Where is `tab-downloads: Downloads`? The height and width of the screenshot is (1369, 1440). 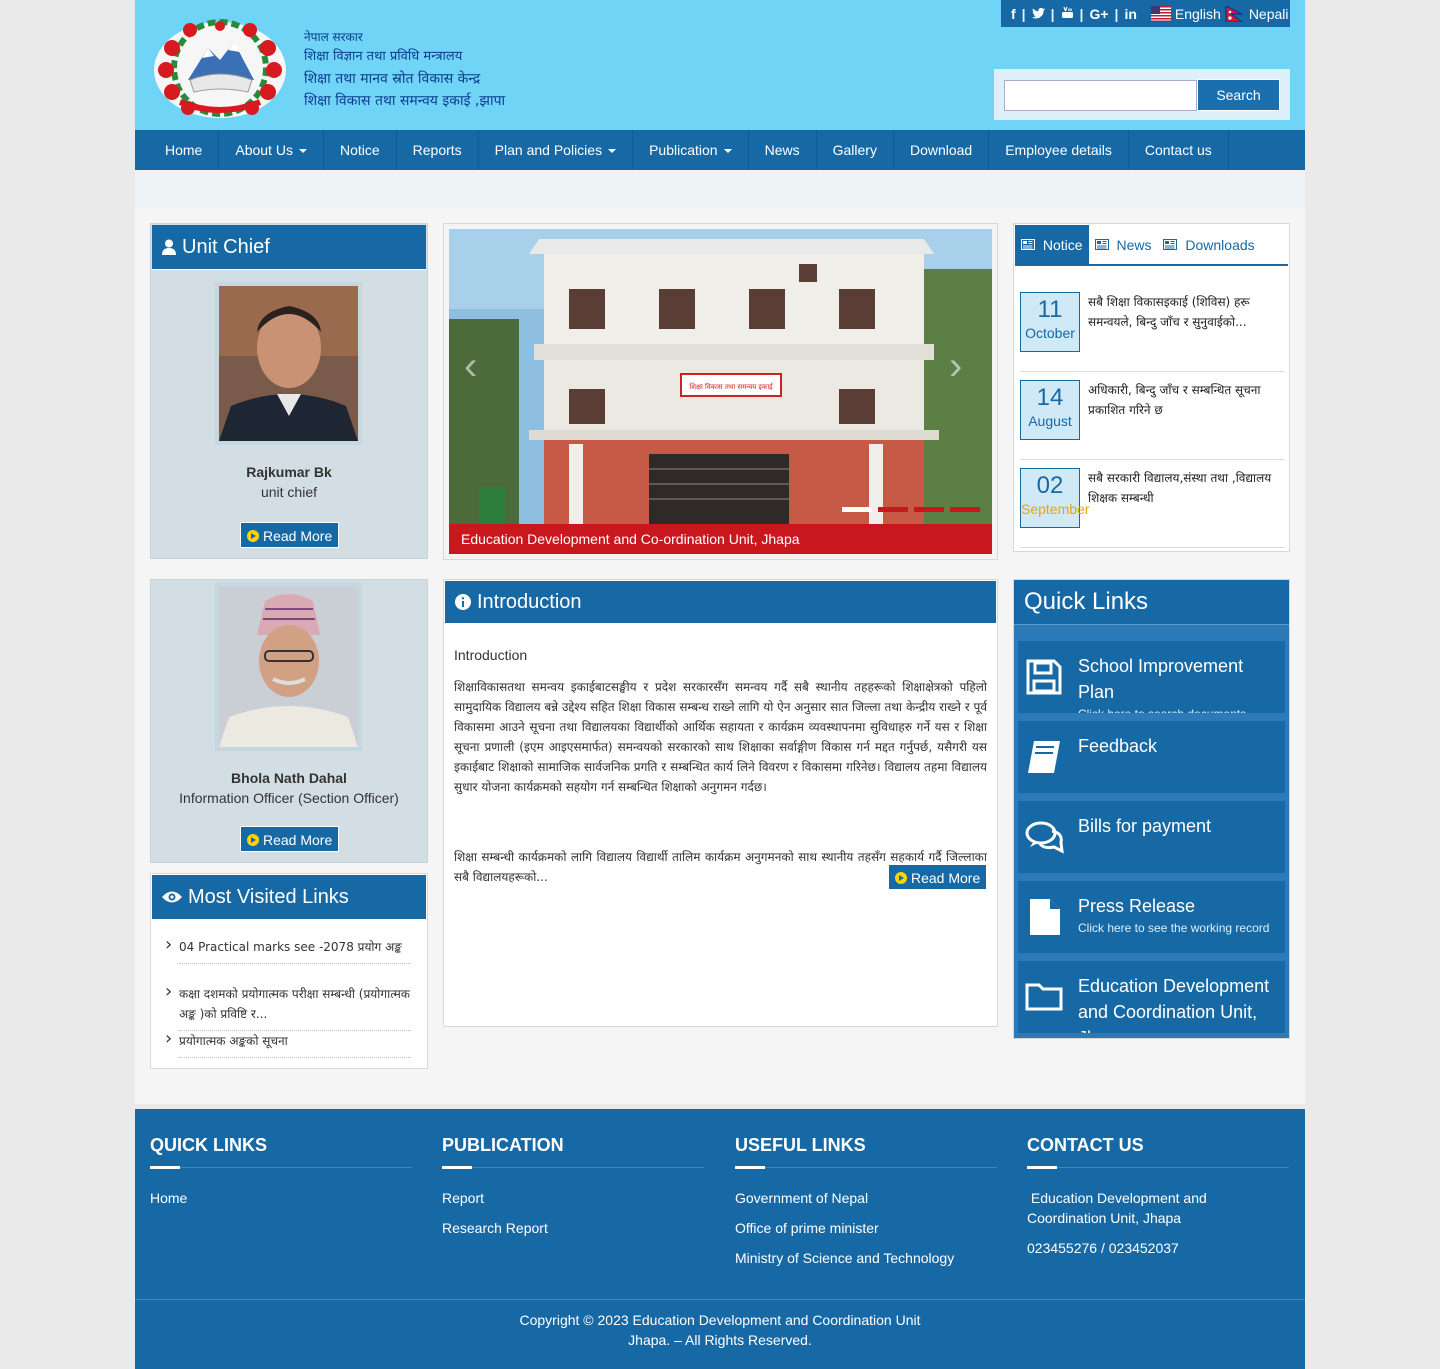 tab-downloads: Downloads is located at coordinates (1208, 244).